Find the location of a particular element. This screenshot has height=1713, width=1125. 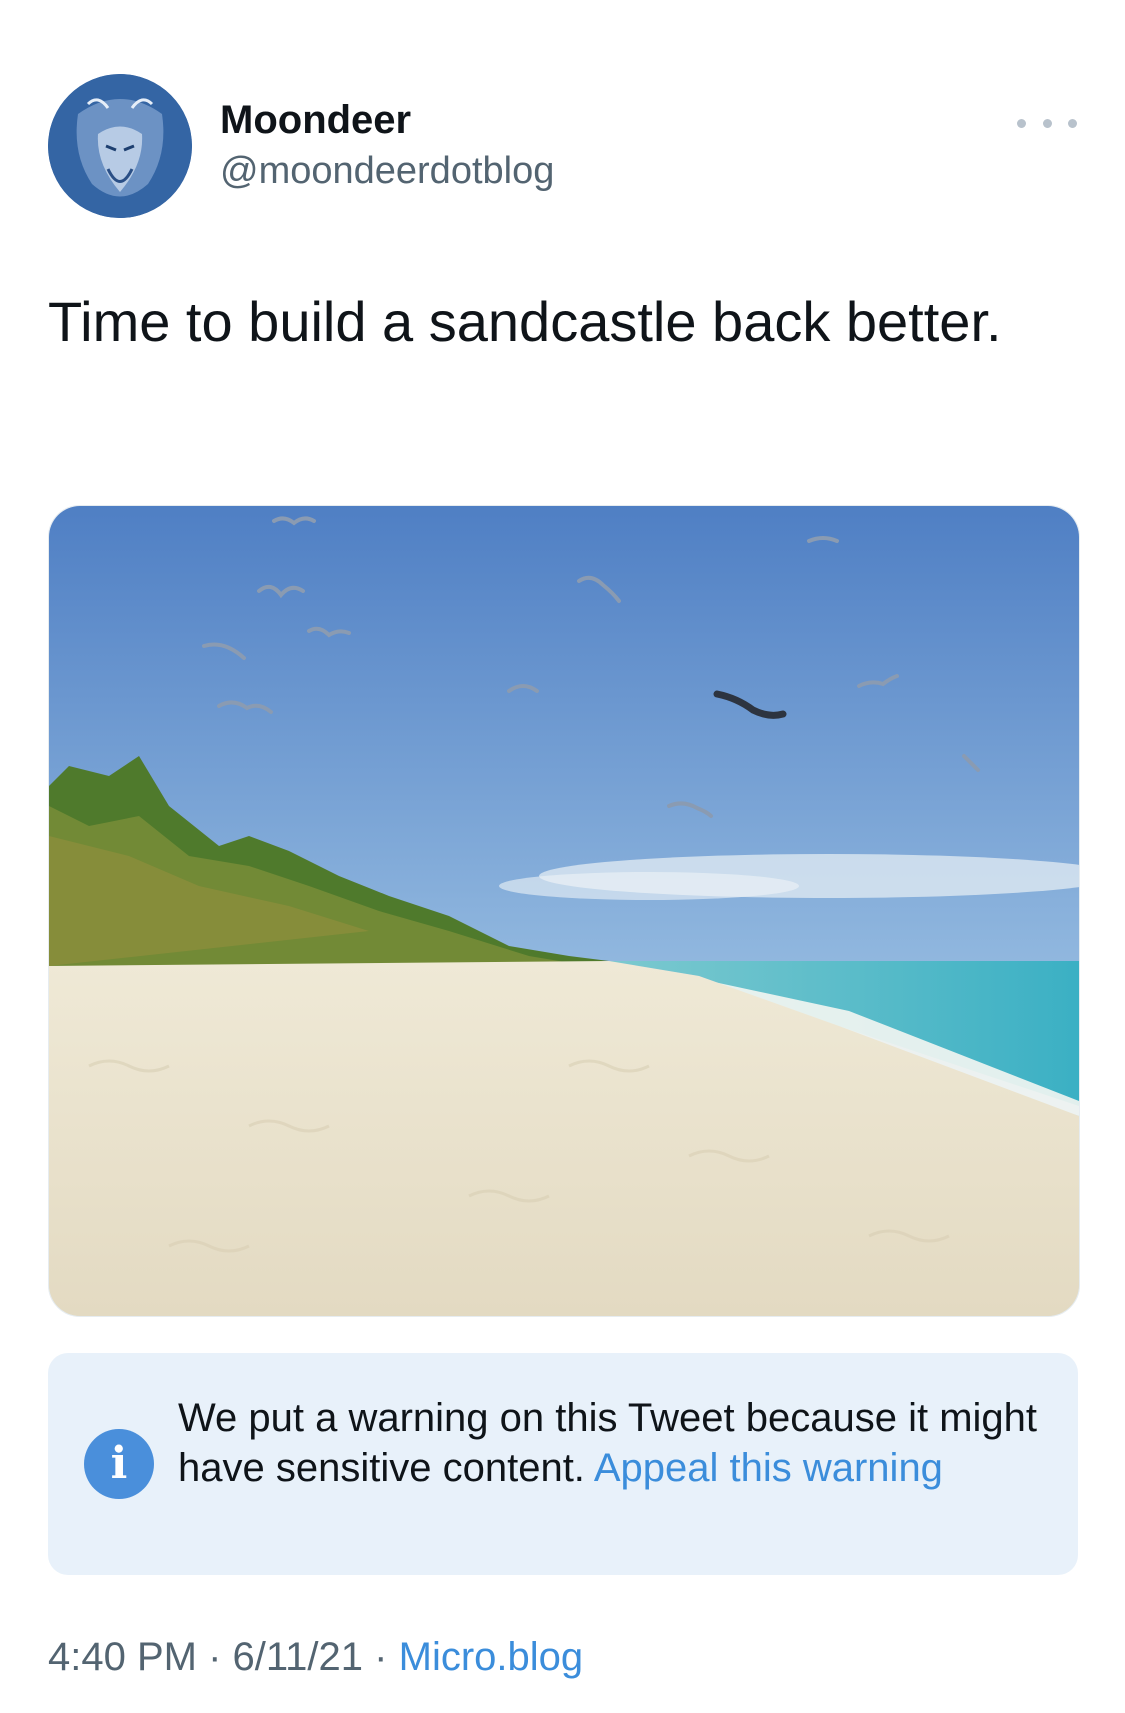

more-options-icon is located at coordinates (1047, 123).